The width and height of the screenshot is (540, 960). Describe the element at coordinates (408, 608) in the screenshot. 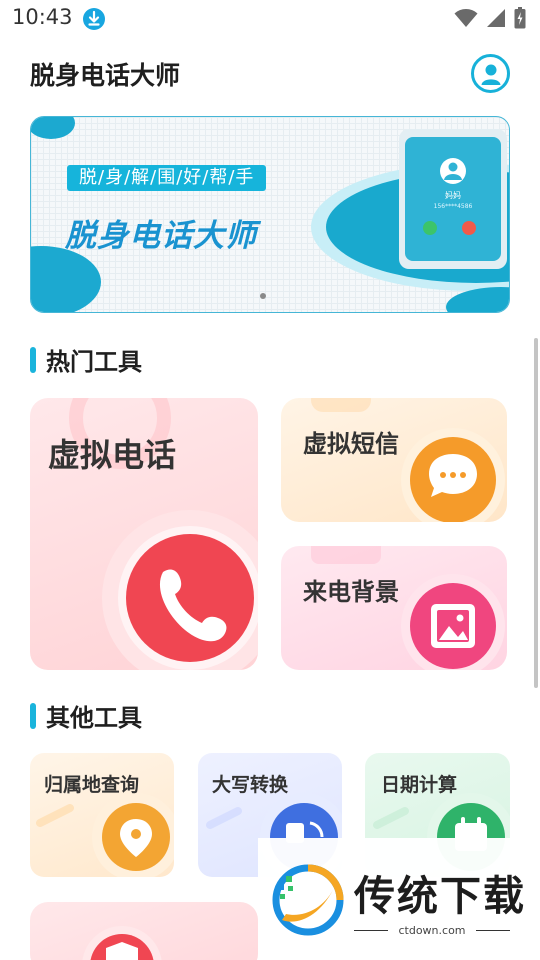

I see `image-icon` at that location.